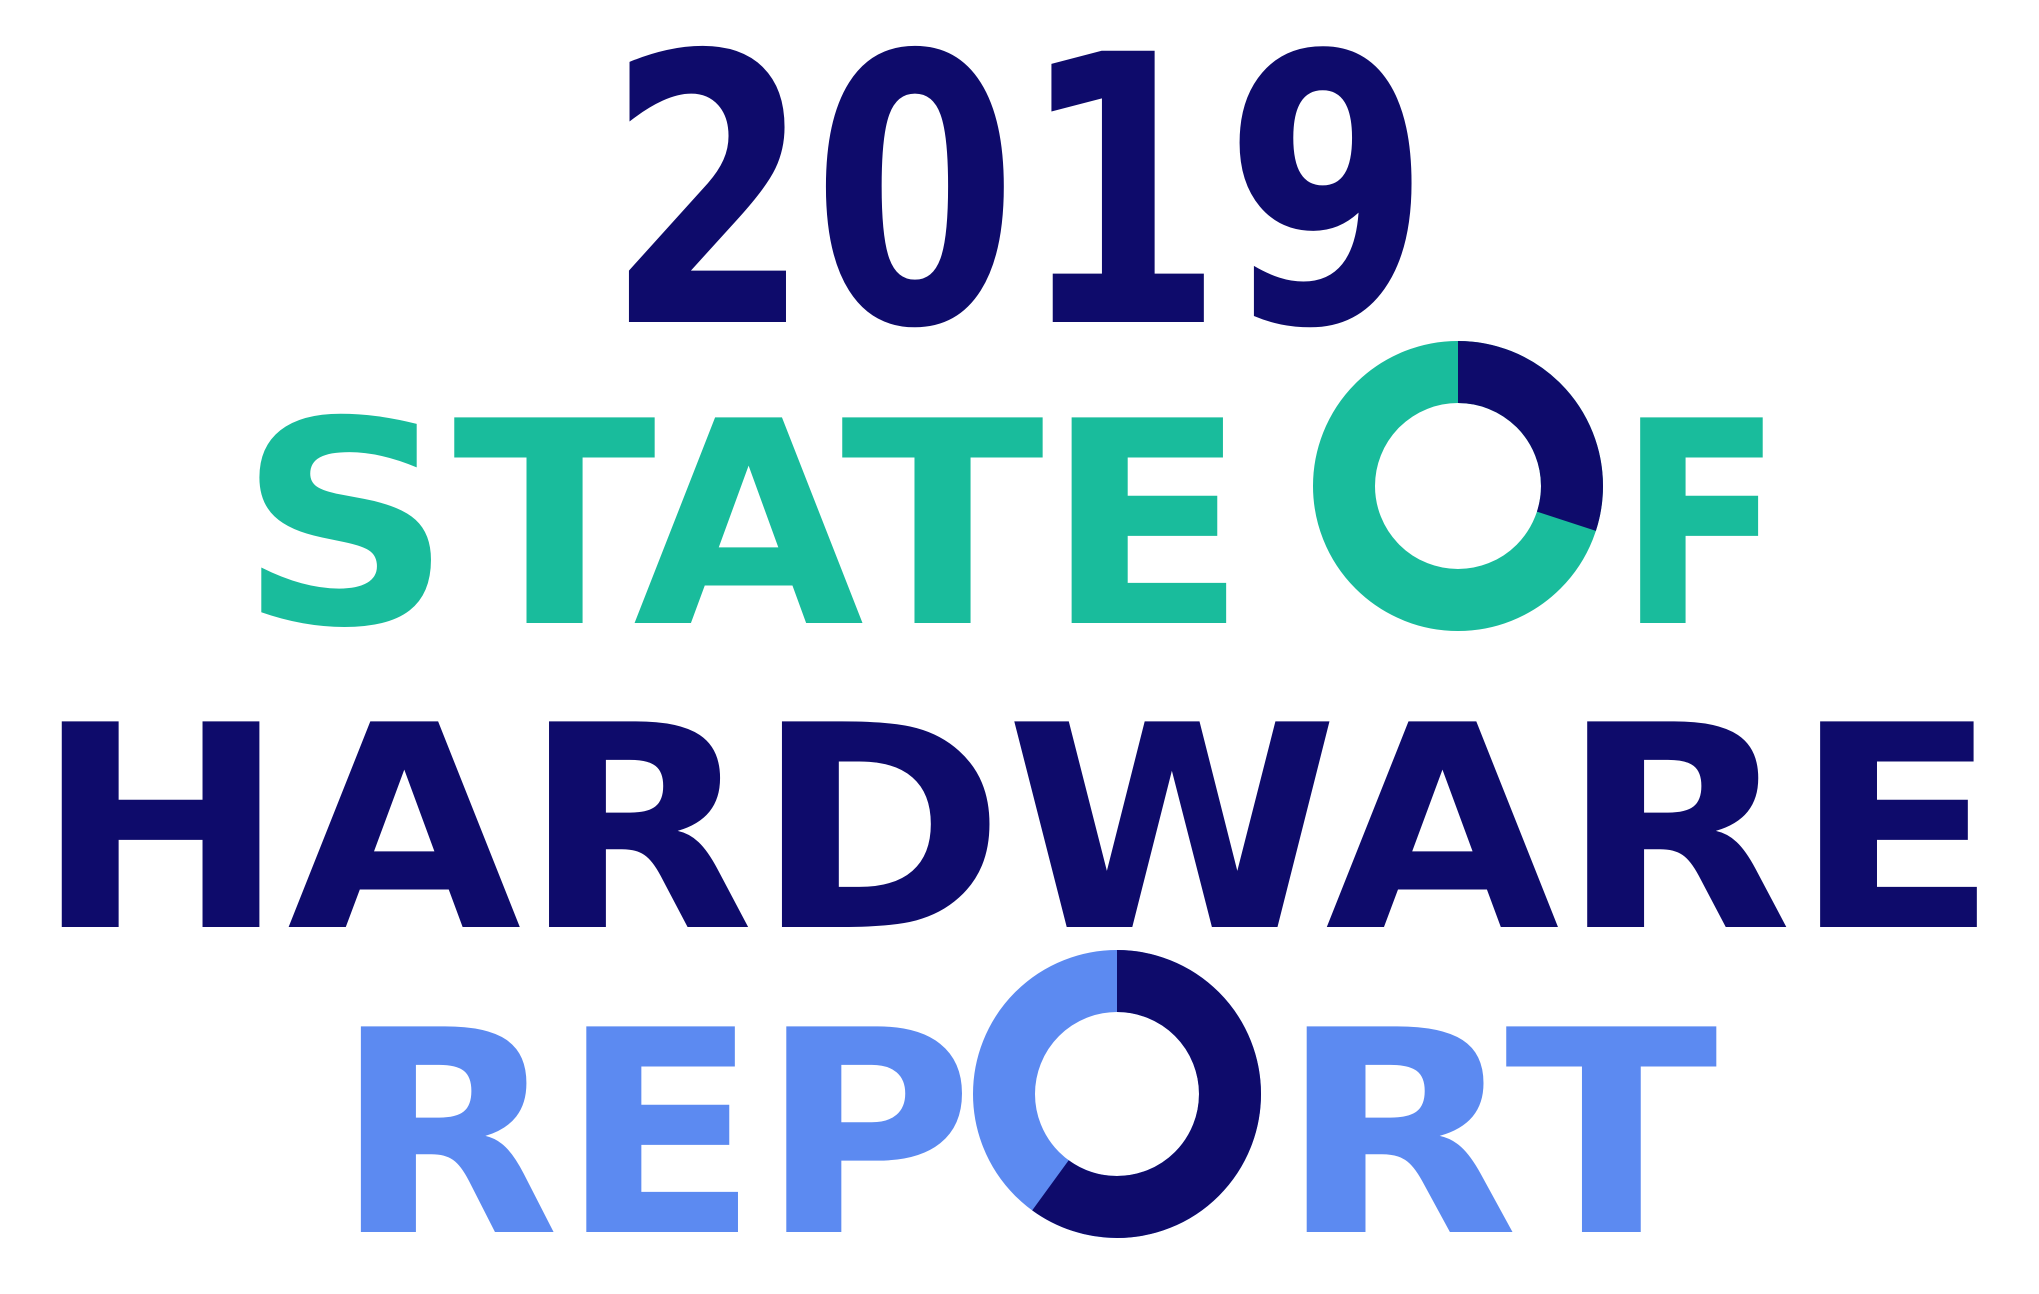 The image size is (2039, 1294). I want to click on logo-year: 2019, so click(1018, 205).